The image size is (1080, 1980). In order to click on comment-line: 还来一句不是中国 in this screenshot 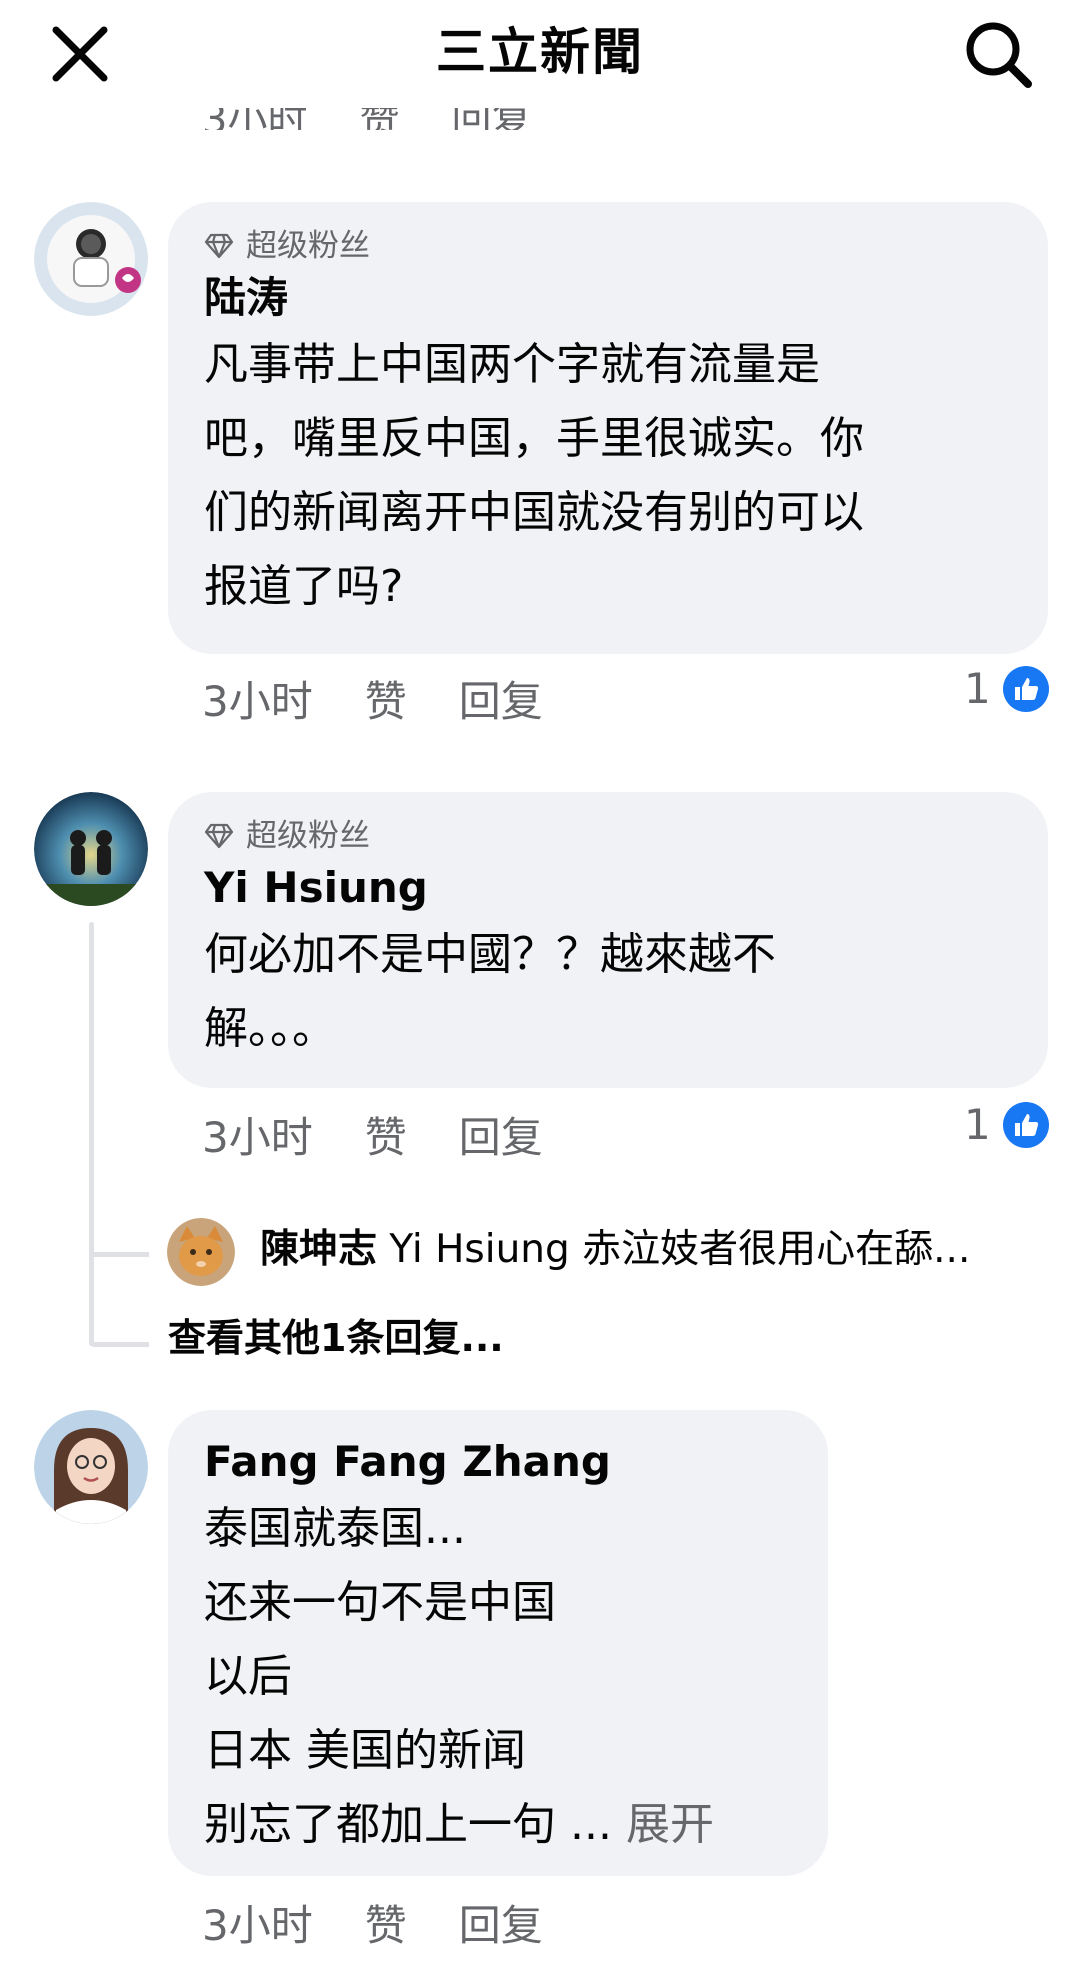, I will do `click(380, 1602)`.